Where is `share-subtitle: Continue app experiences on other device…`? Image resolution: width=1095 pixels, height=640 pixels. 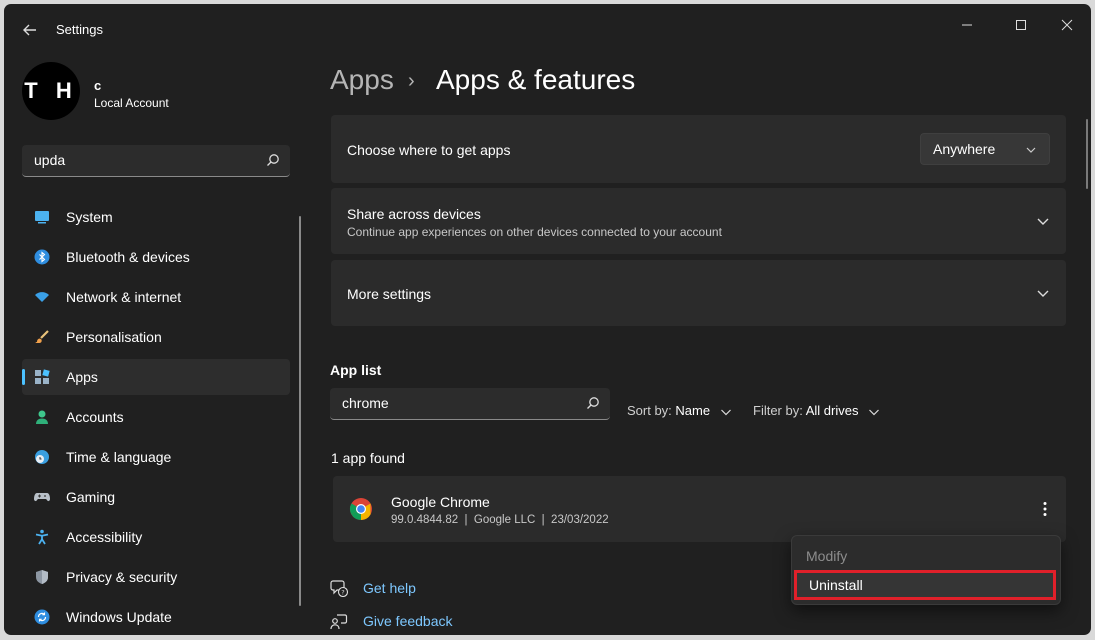
share-subtitle: Continue app experiences on other device… is located at coordinates (534, 232).